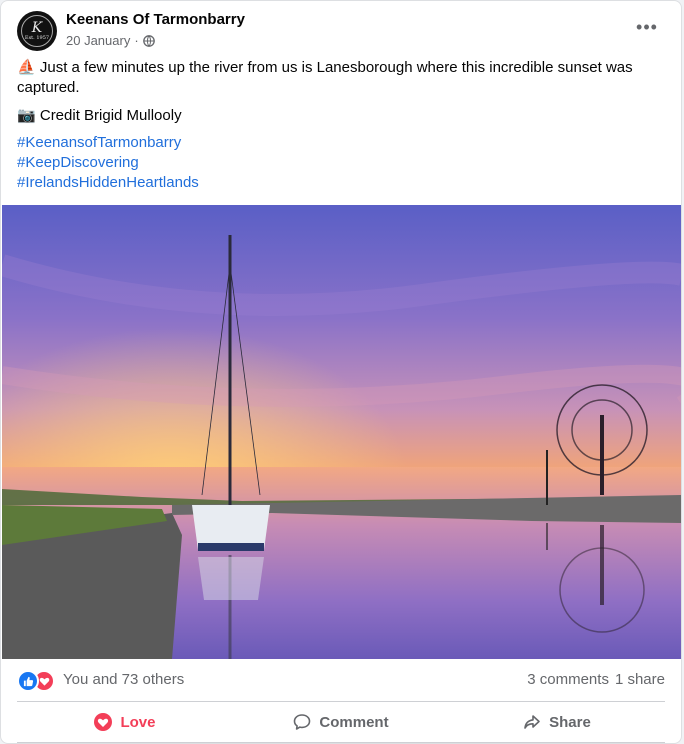 The width and height of the screenshot is (684, 744). I want to click on love-button: Love, so click(125, 722).